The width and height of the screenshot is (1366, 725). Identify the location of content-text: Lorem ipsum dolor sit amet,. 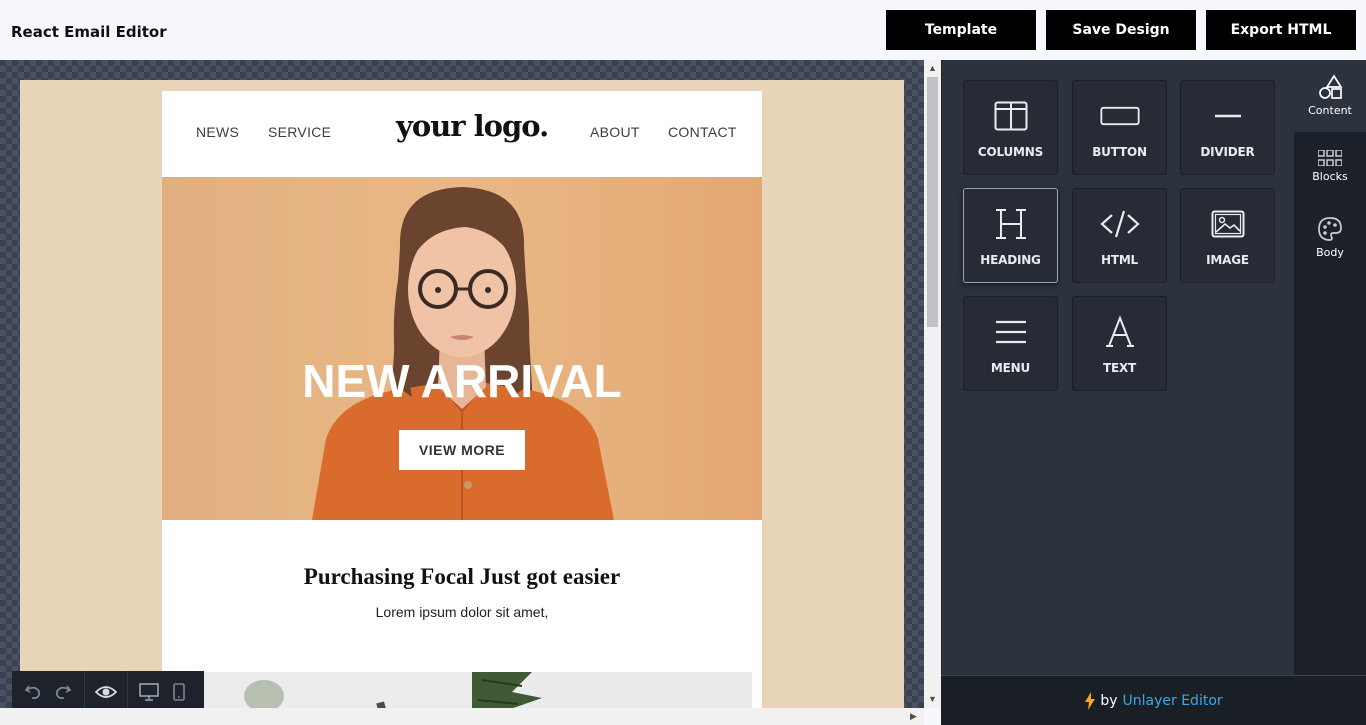
(462, 612).